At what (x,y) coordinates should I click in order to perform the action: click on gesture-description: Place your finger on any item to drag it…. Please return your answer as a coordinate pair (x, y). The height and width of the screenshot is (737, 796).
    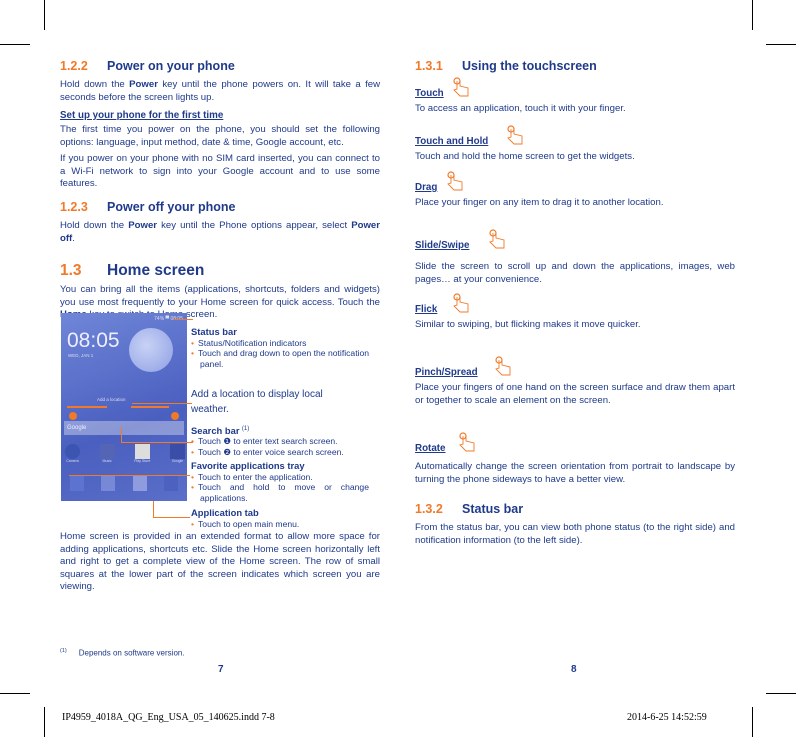
    Looking at the image, I should click on (539, 202).